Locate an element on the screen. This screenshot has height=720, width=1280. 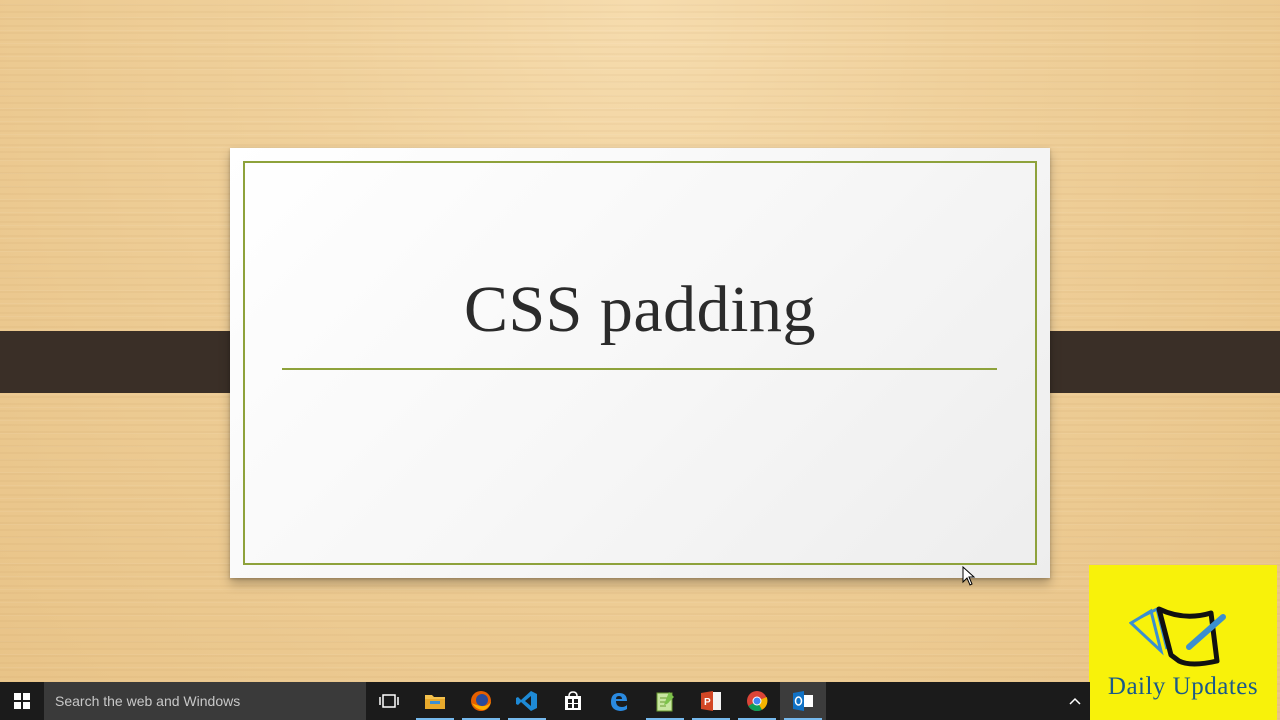
firefox-icon is located at coordinates (481, 701).